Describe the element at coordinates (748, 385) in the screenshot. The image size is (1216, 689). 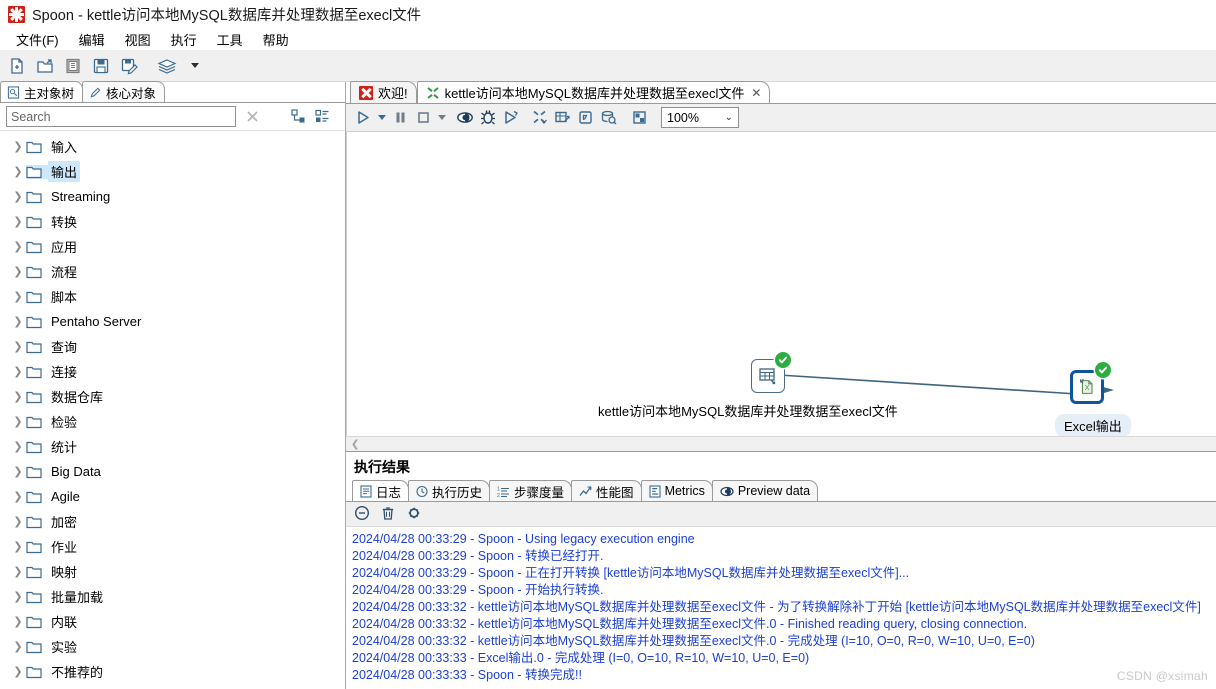
I see `canvas-node-table-input: kettle访问本地MySQL数据库并处理数据至execl文件` at that location.